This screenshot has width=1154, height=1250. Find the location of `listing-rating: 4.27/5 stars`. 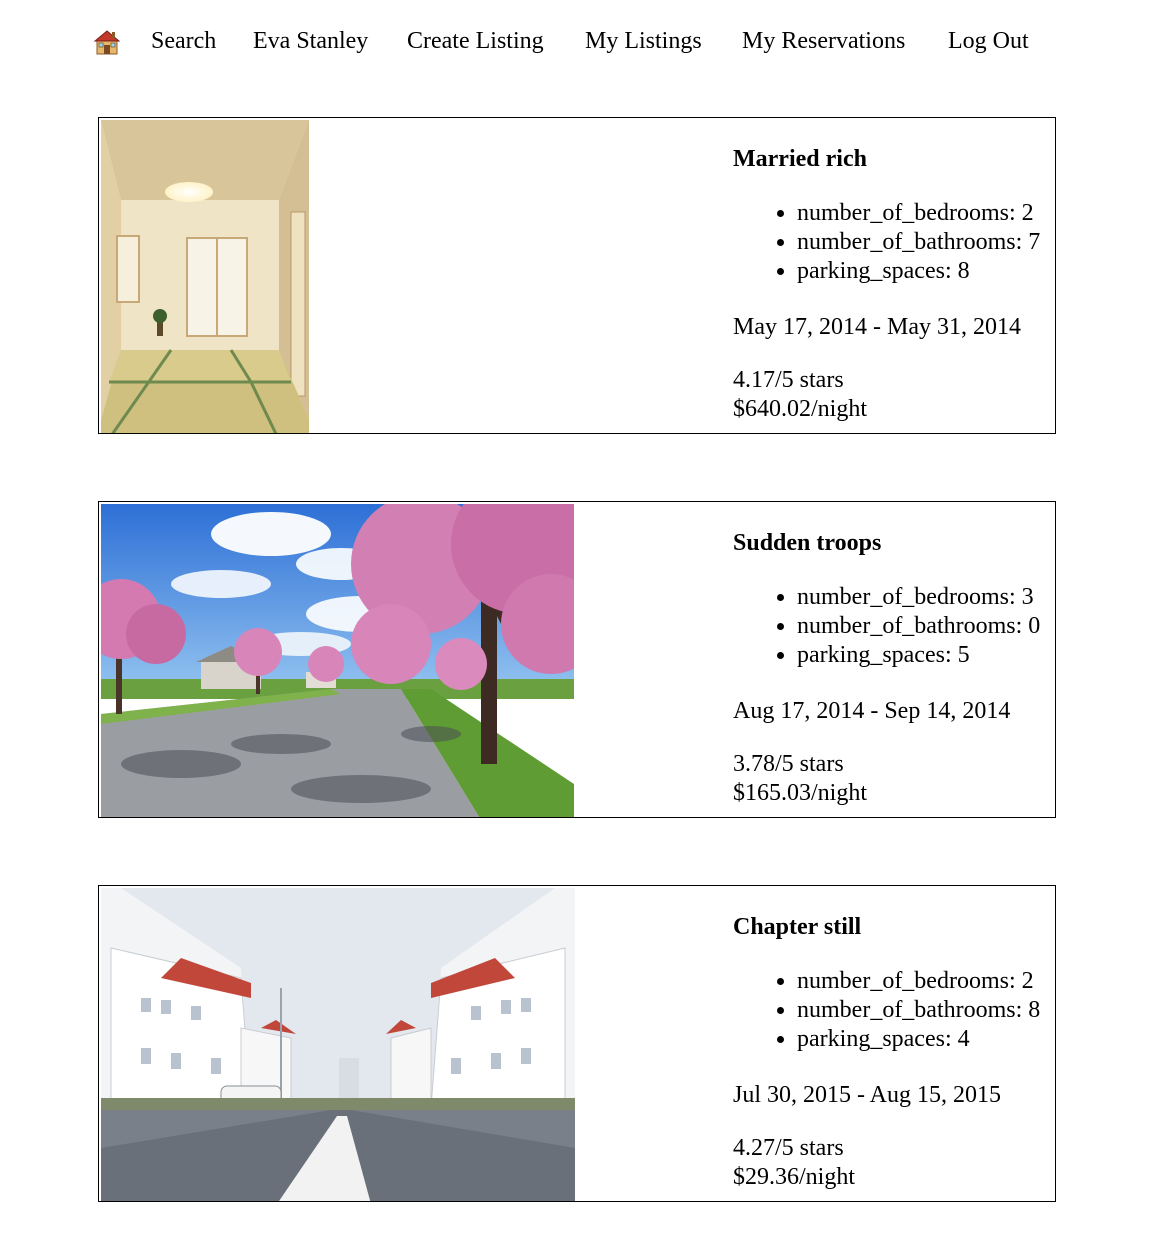

listing-rating: 4.27/5 stars is located at coordinates (788, 1148).